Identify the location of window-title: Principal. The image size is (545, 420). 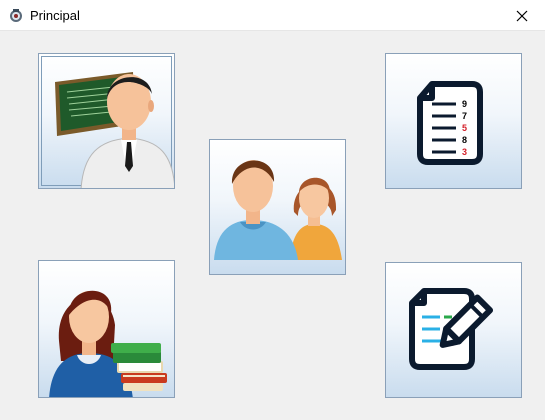
(55, 15).